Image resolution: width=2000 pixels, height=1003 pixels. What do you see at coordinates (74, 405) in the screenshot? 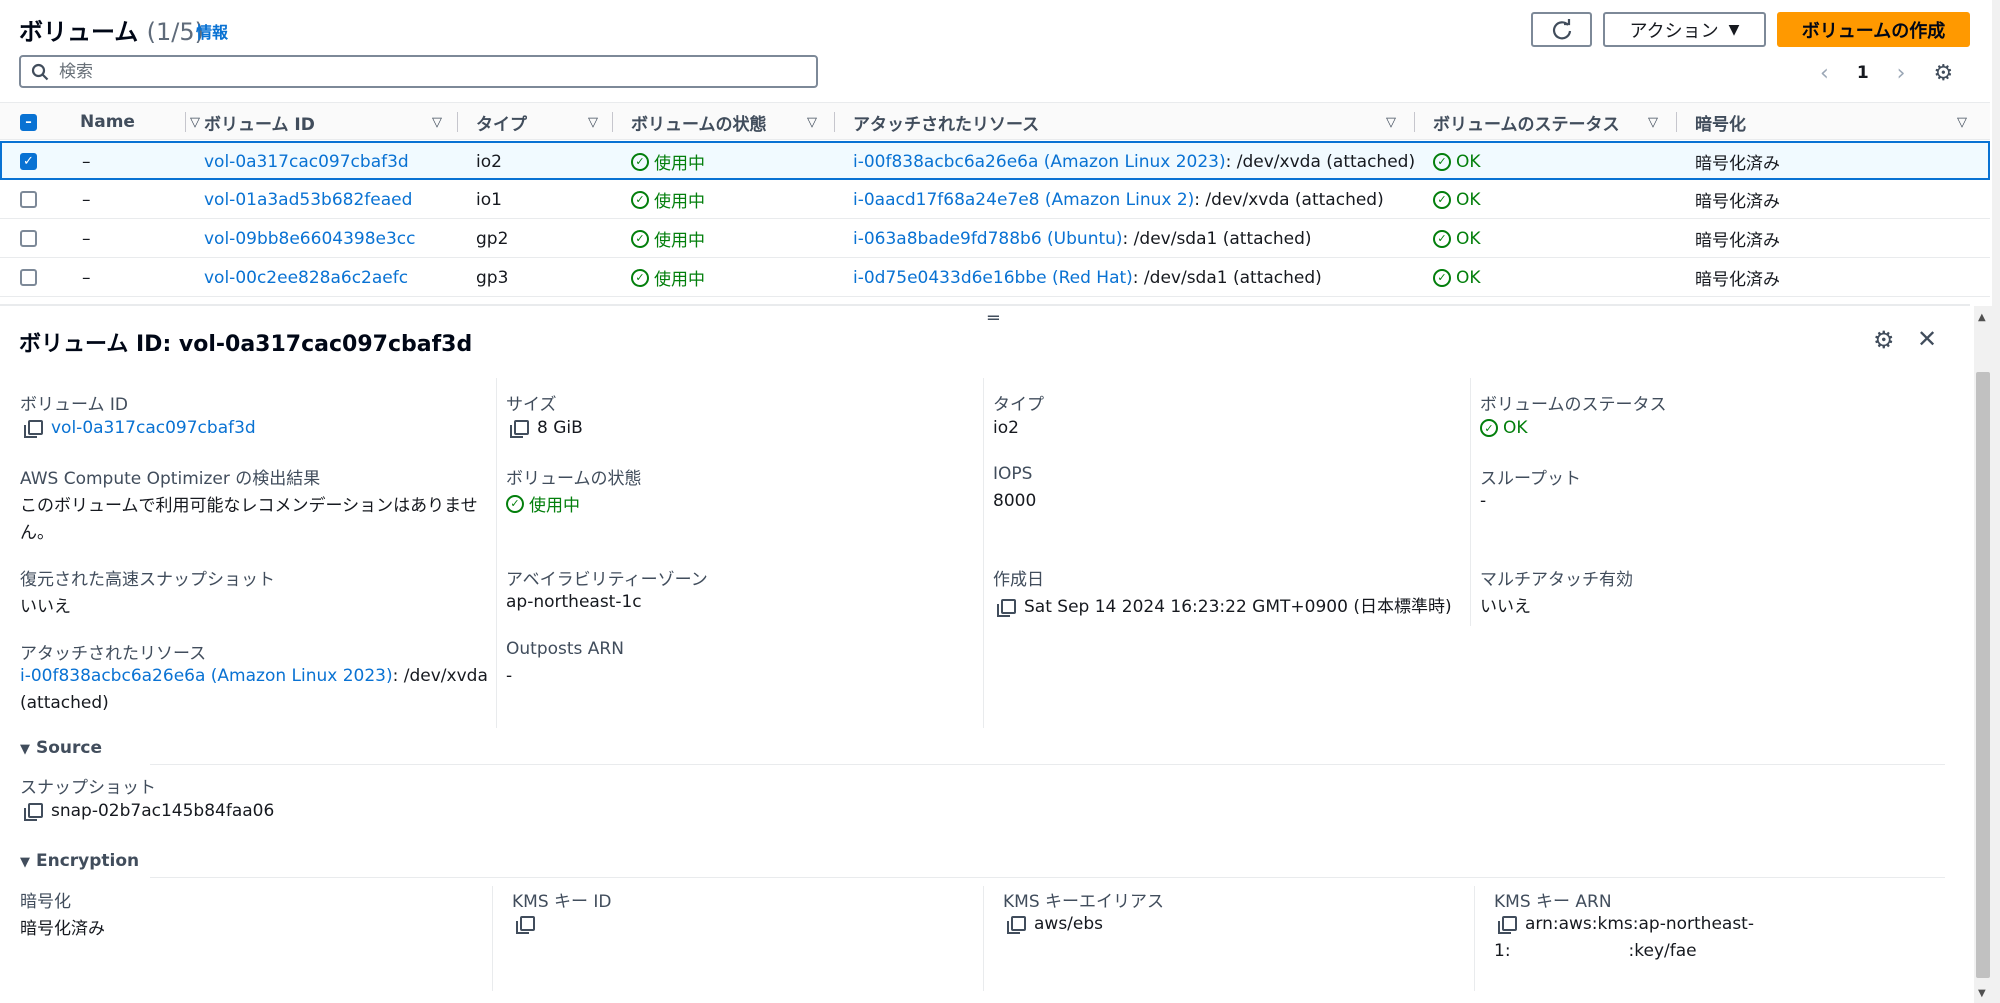
I see `volume-id-label: ボリューム ID` at bounding box center [74, 405].